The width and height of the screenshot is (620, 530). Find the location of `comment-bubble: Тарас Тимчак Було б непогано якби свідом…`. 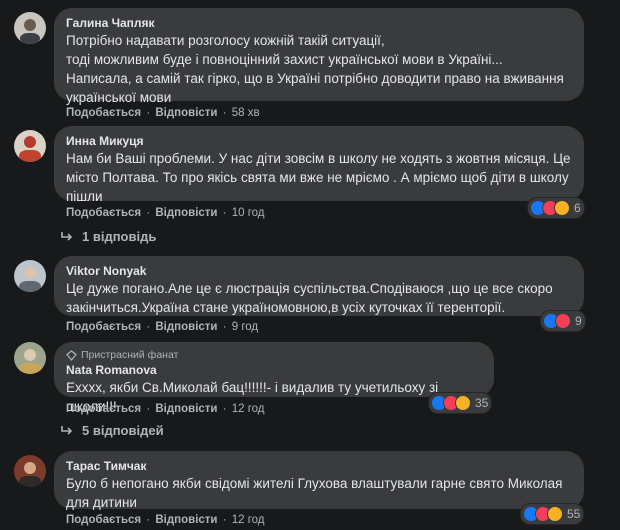

comment-bubble: Тарас Тимчак Було б непогано якби свідом… is located at coordinates (319, 480).